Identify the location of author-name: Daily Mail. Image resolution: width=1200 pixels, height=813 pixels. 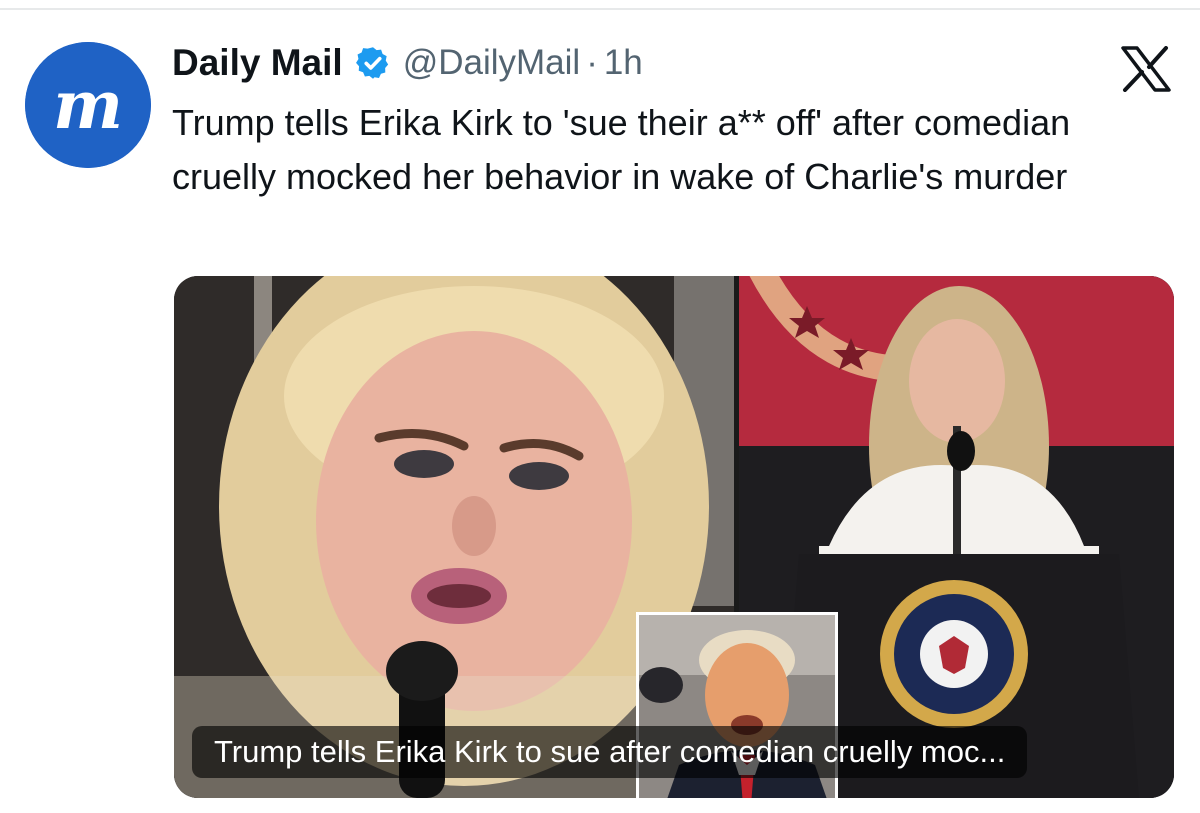
(257, 63).